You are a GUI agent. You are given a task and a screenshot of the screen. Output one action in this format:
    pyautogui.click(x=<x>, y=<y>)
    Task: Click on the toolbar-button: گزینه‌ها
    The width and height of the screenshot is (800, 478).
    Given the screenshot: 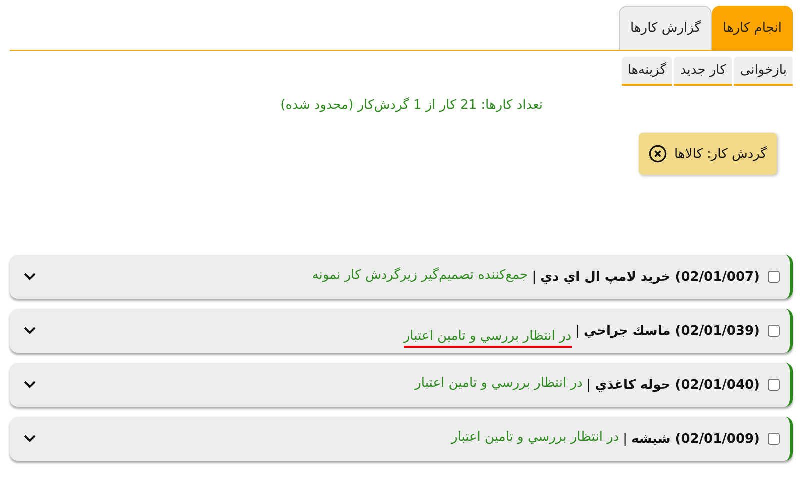 What is the action you would take?
    pyautogui.click(x=647, y=71)
    